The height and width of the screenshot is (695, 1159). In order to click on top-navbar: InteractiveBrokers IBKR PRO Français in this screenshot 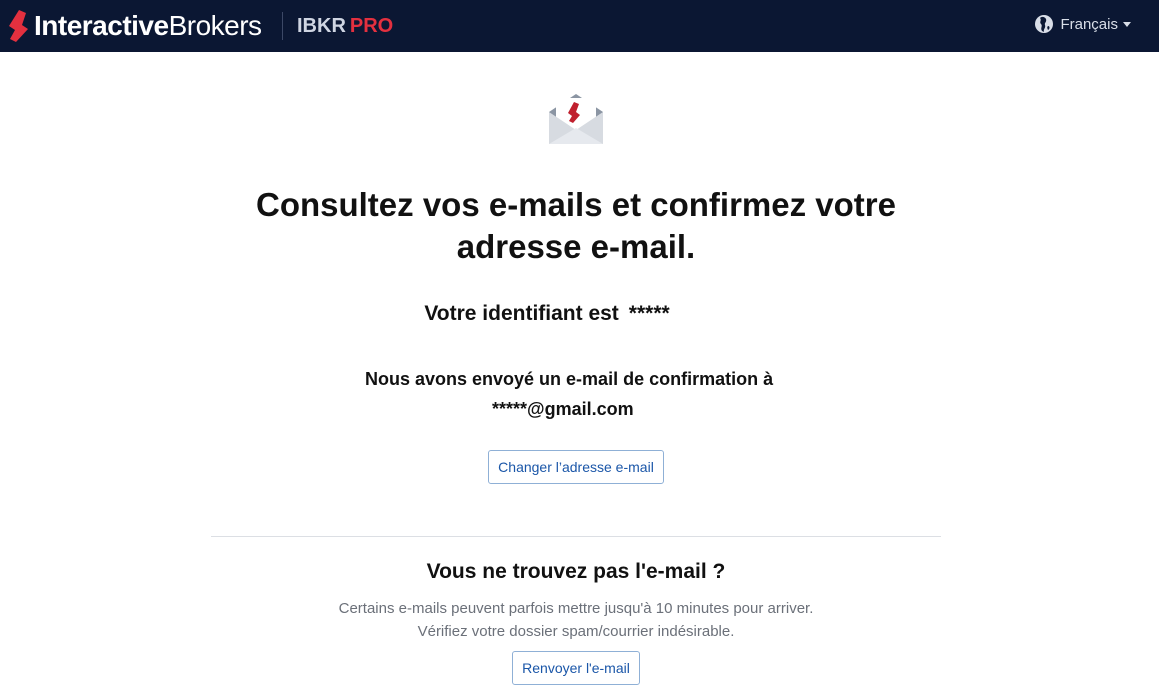, I will do `click(579, 26)`.